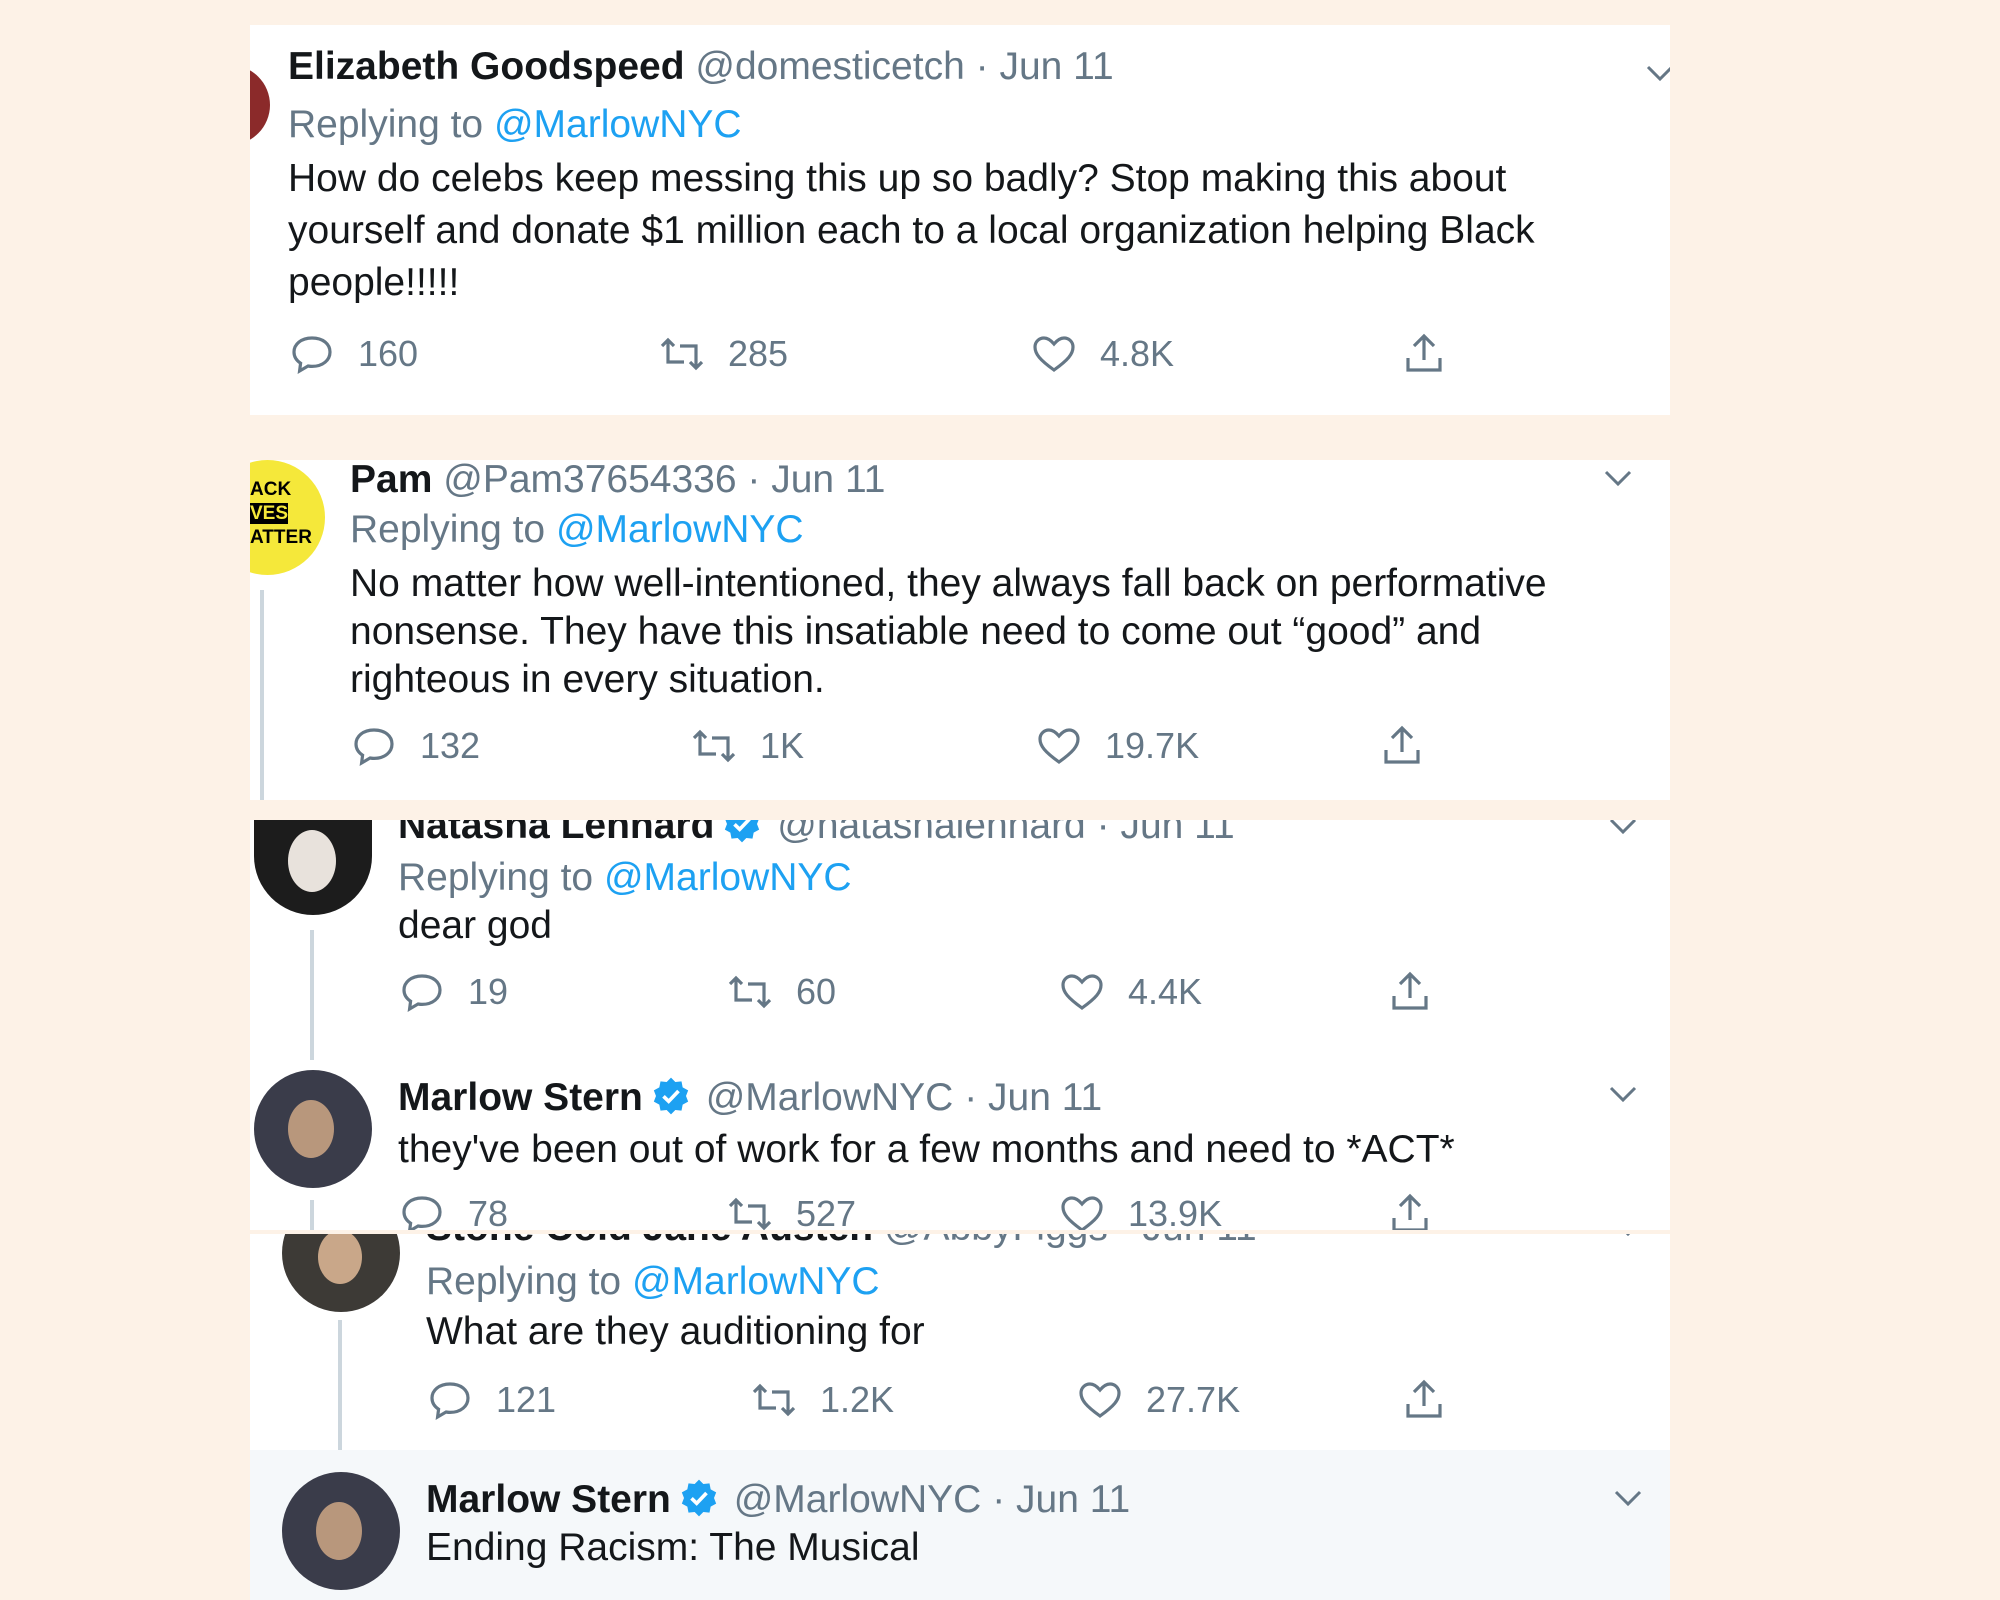 This screenshot has width=2000, height=1600. What do you see at coordinates (1130, 992) in the screenshot?
I see `like-button: 4.4K` at bounding box center [1130, 992].